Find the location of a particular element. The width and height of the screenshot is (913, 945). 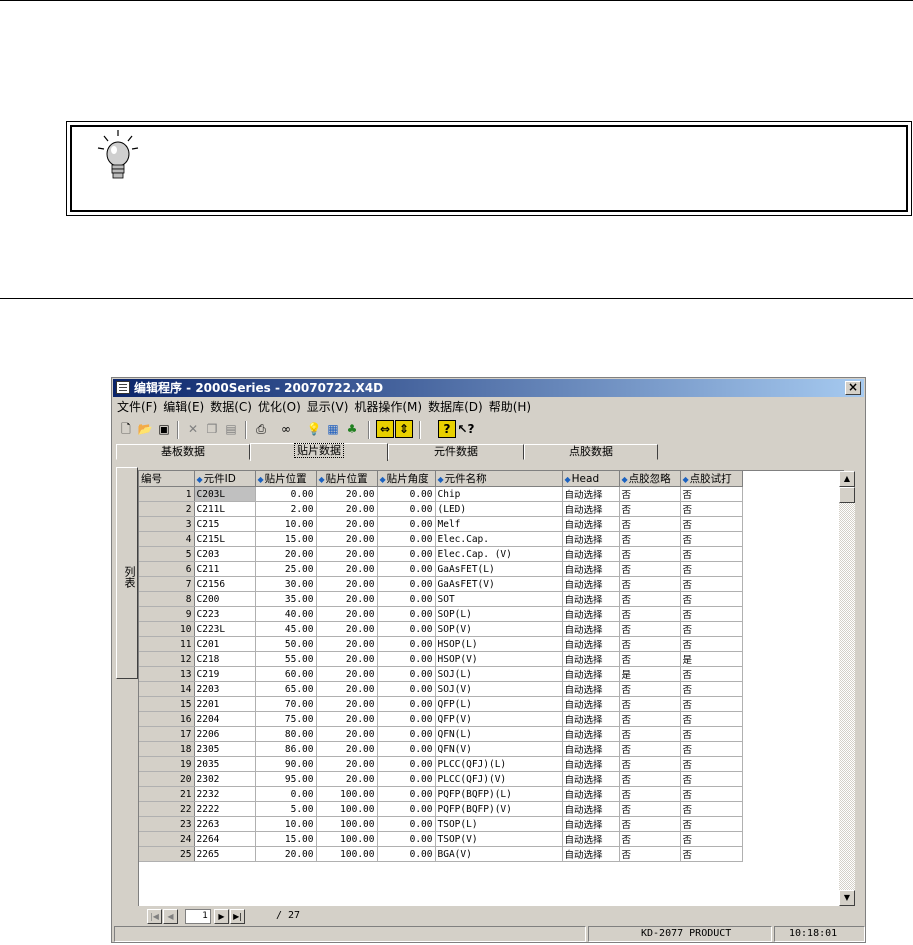

new-file-icon: 🗋 is located at coordinates (126, 429).